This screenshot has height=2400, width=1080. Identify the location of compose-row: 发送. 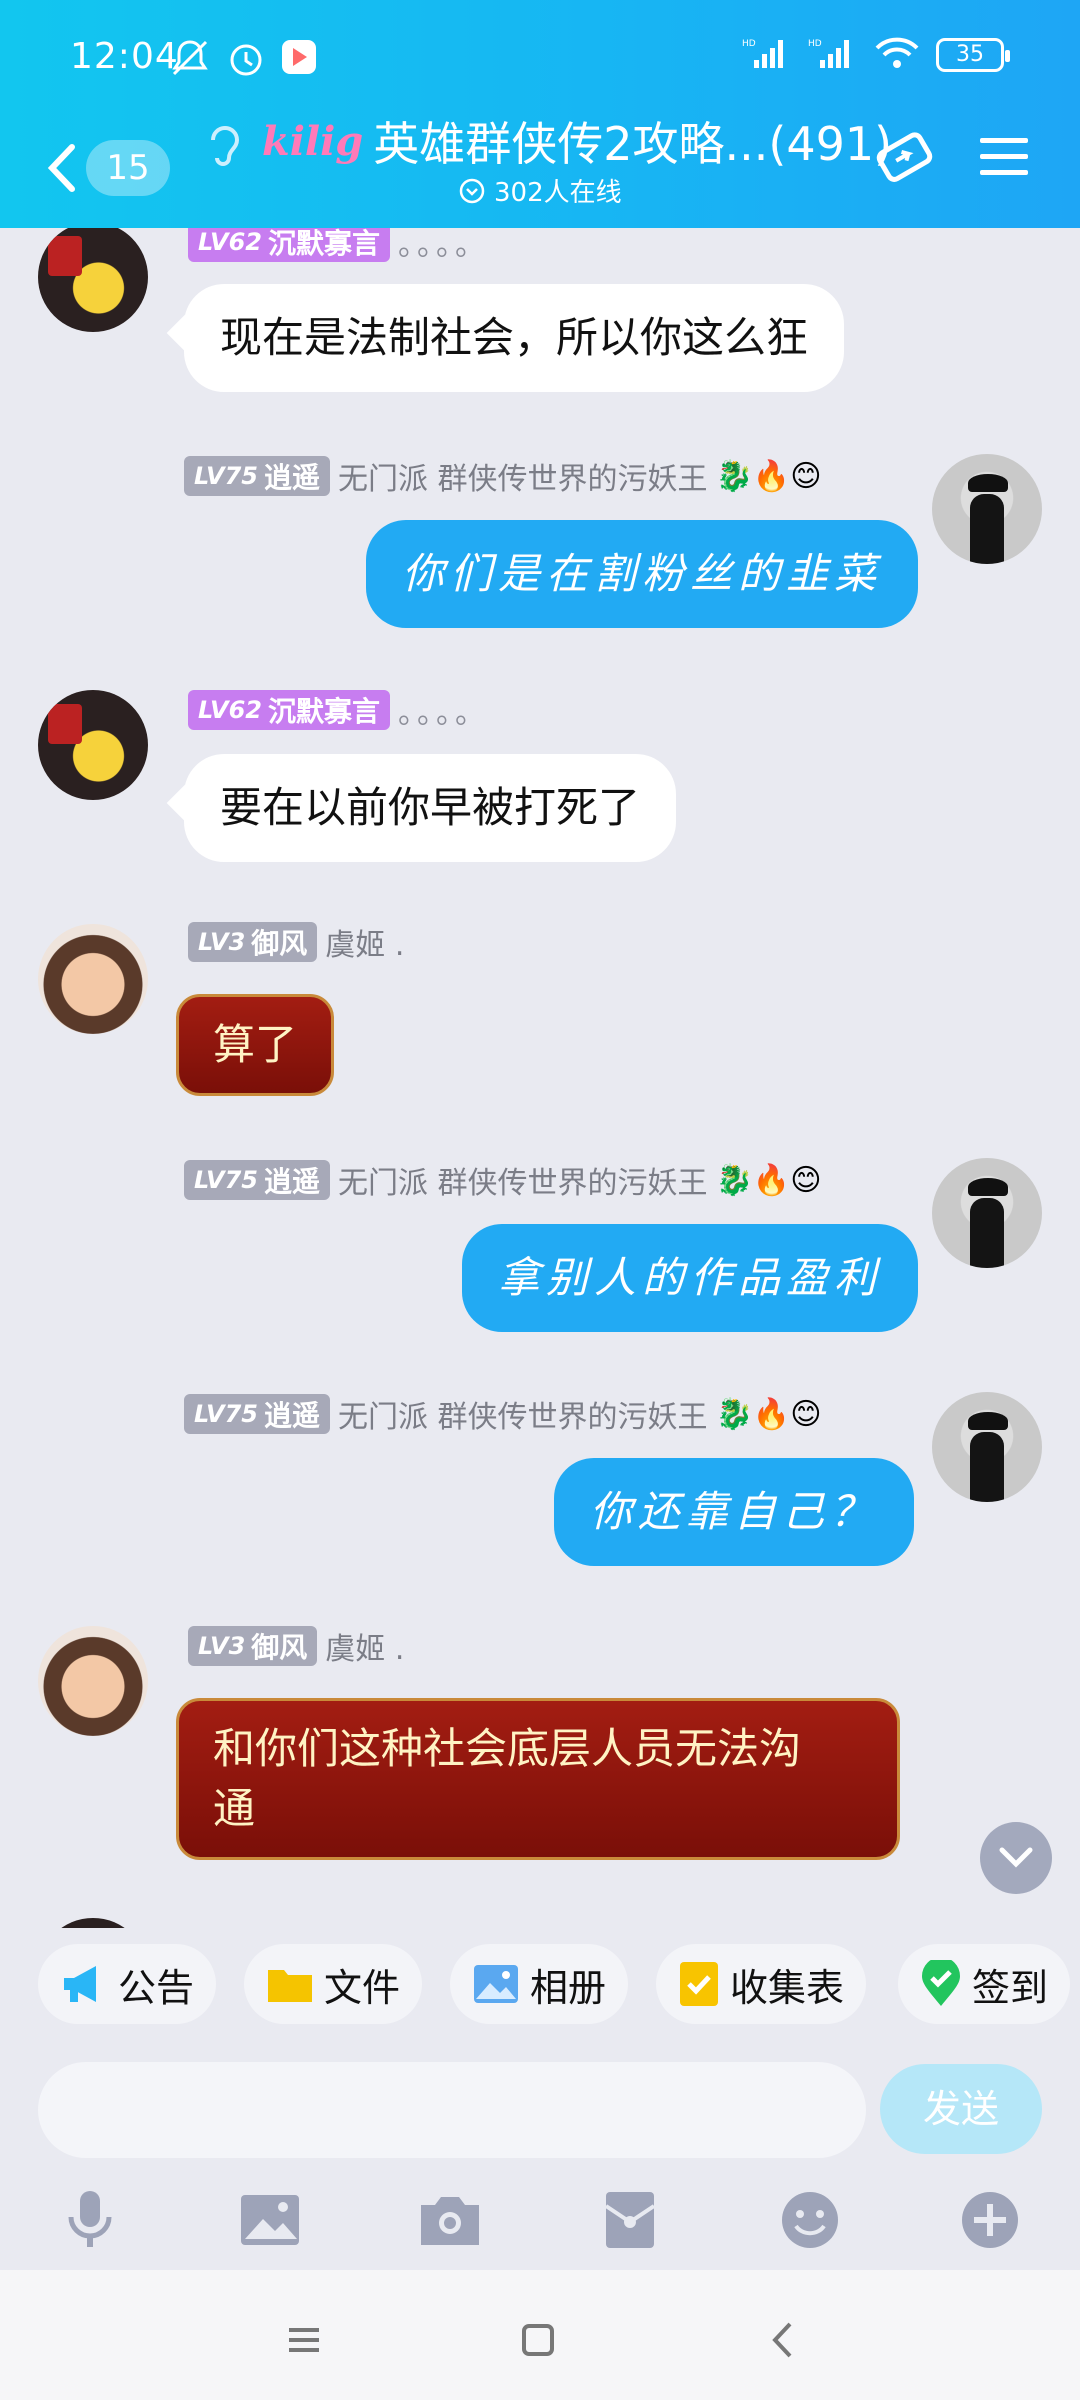
(540, 2108).